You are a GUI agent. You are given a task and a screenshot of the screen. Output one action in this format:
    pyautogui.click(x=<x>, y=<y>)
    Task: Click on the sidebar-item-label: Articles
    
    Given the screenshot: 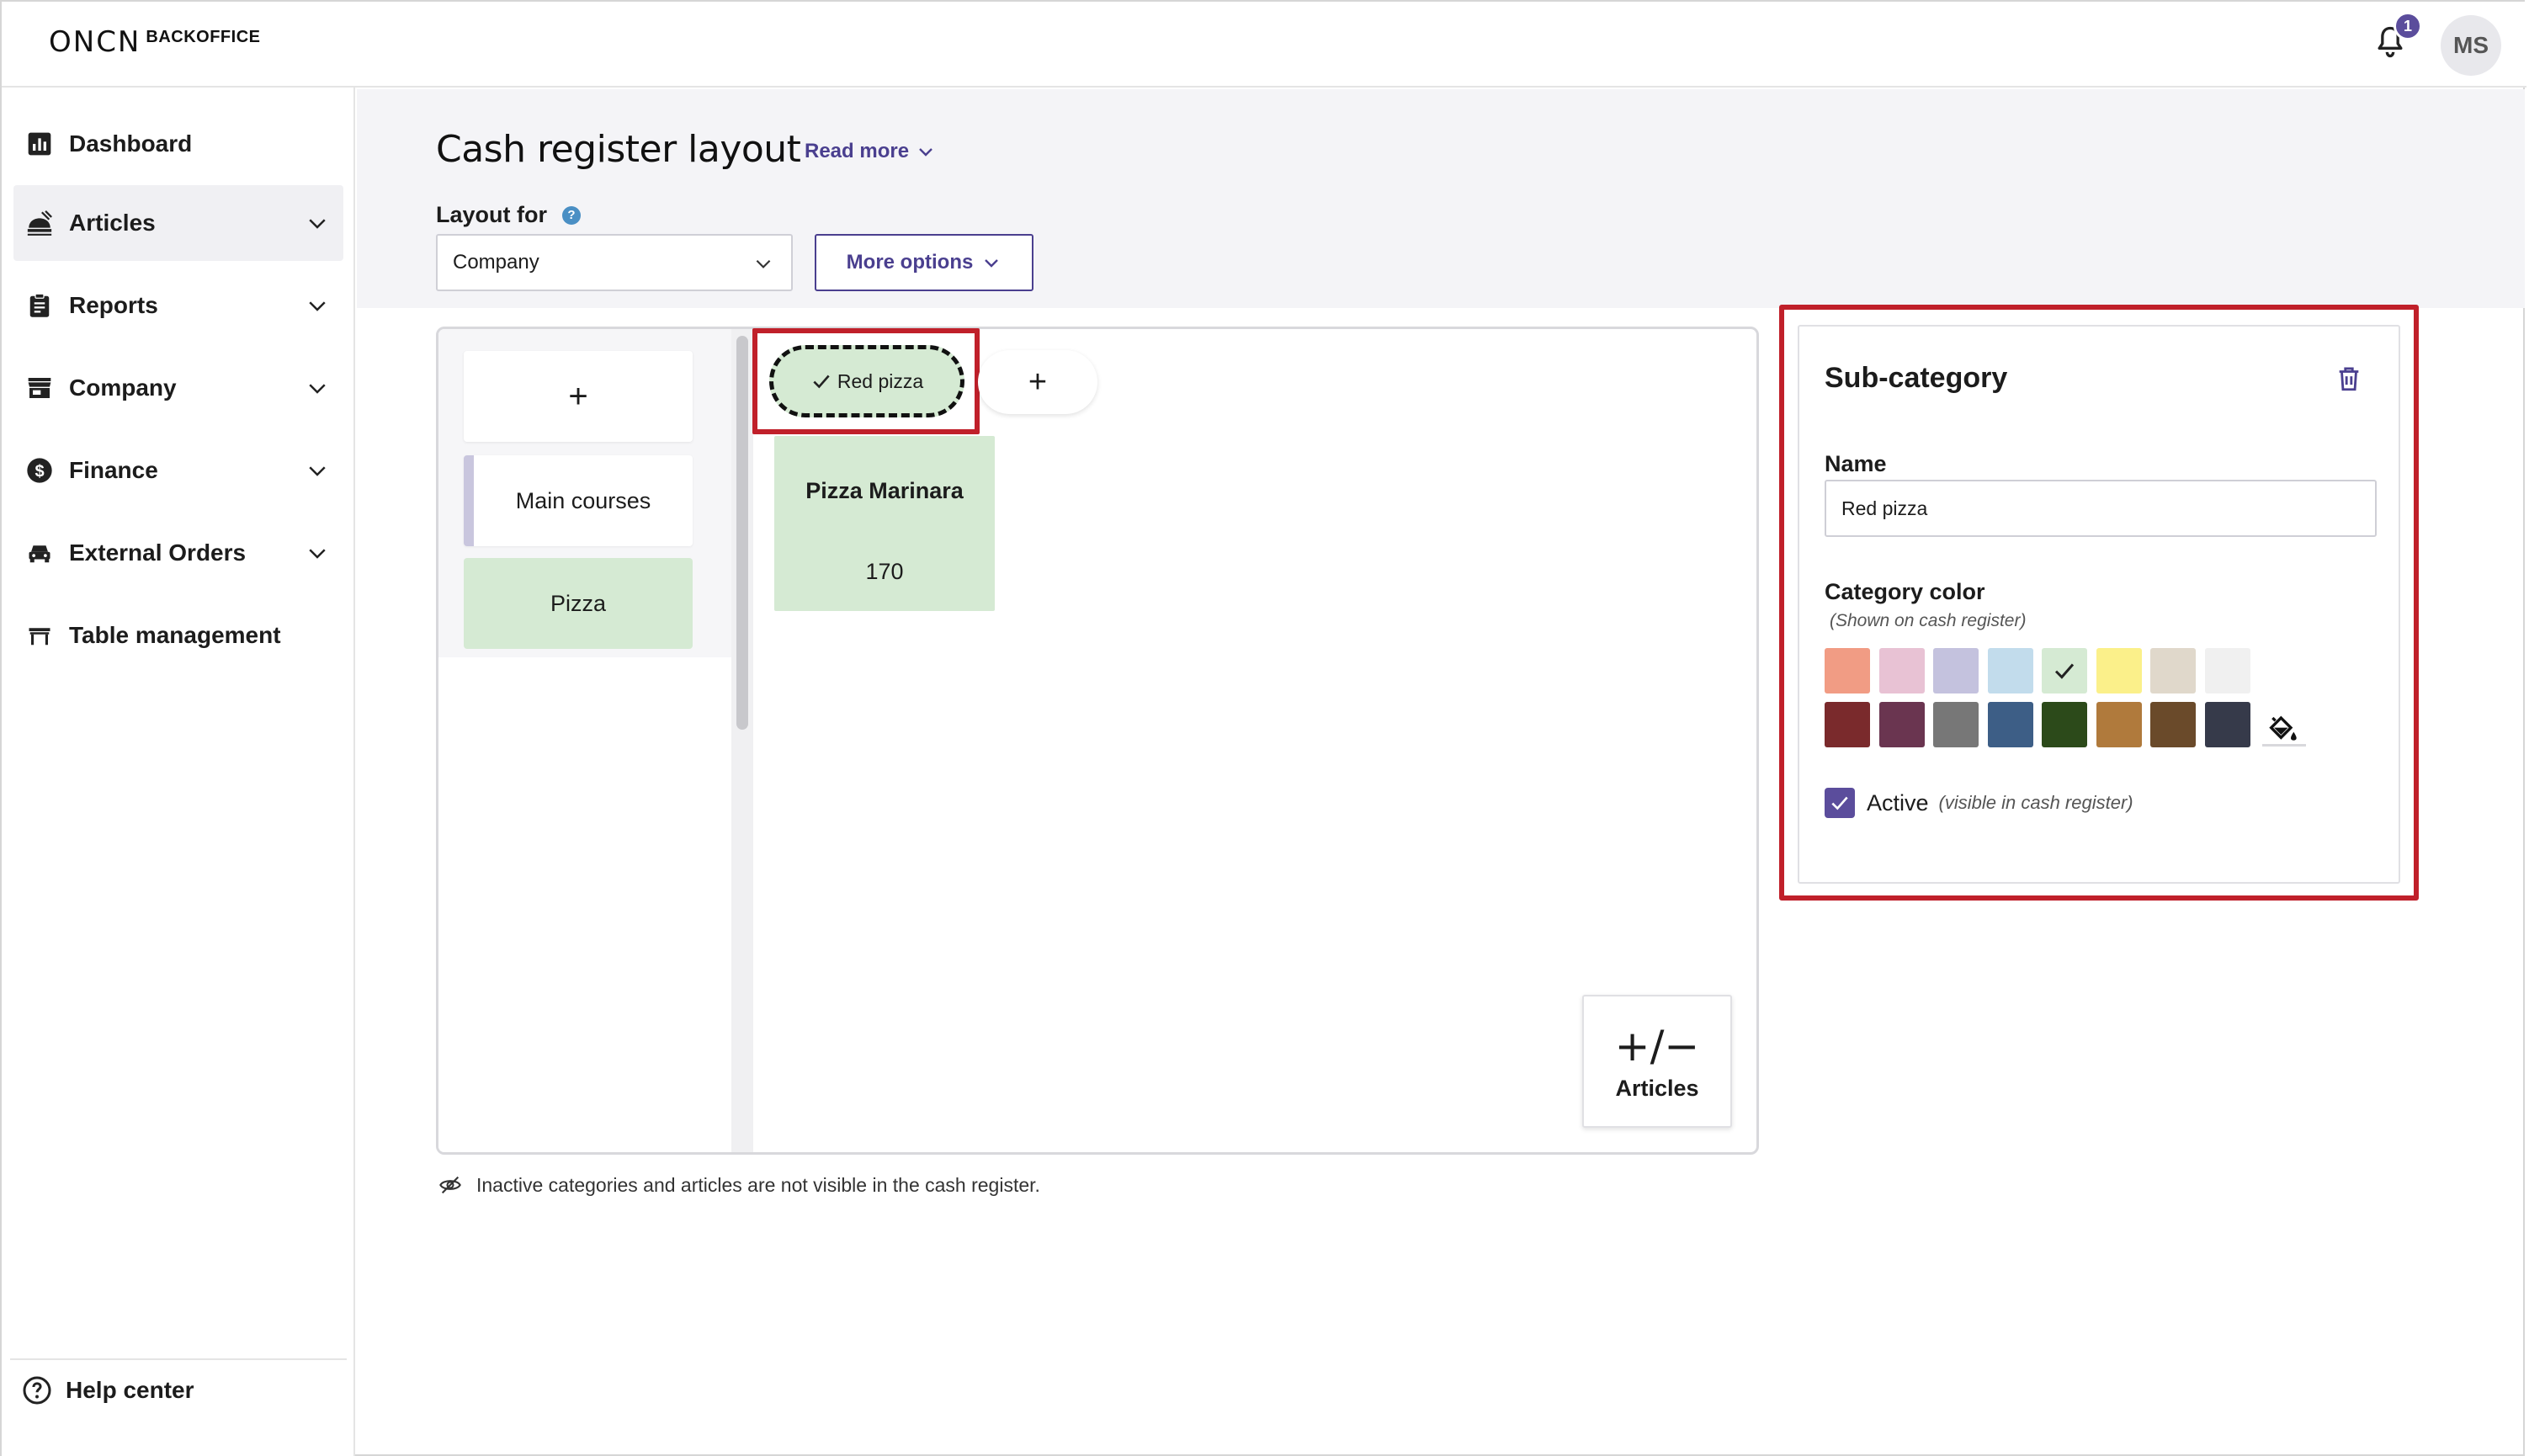 What is the action you would take?
    pyautogui.click(x=112, y=223)
    